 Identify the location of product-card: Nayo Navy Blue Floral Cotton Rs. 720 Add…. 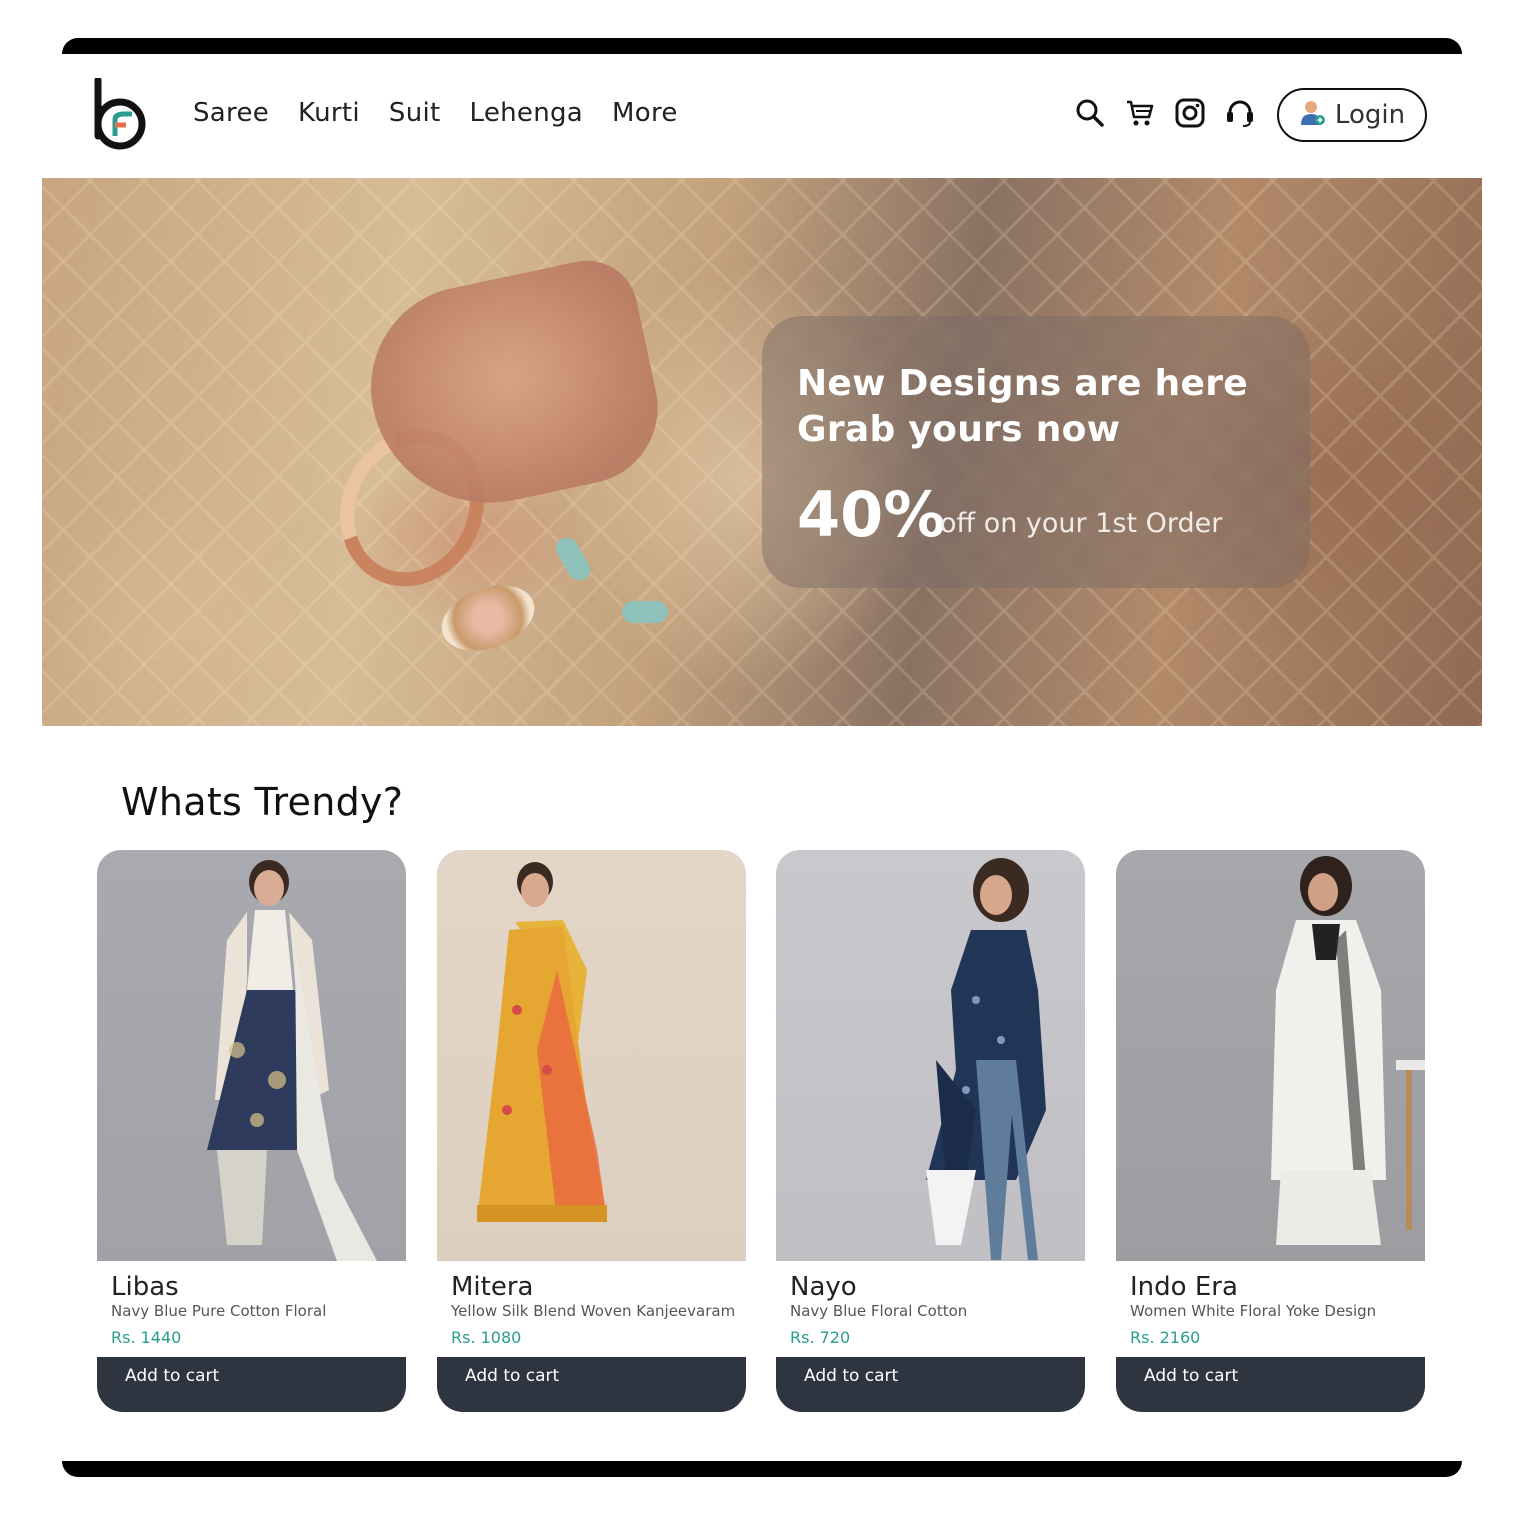
(930, 1131).